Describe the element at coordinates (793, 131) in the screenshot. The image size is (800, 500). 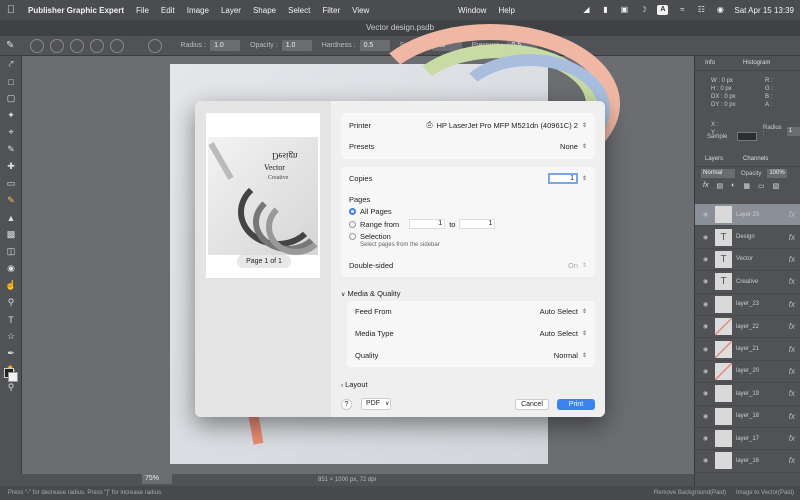
I see `info-radius-input: 1` at that location.